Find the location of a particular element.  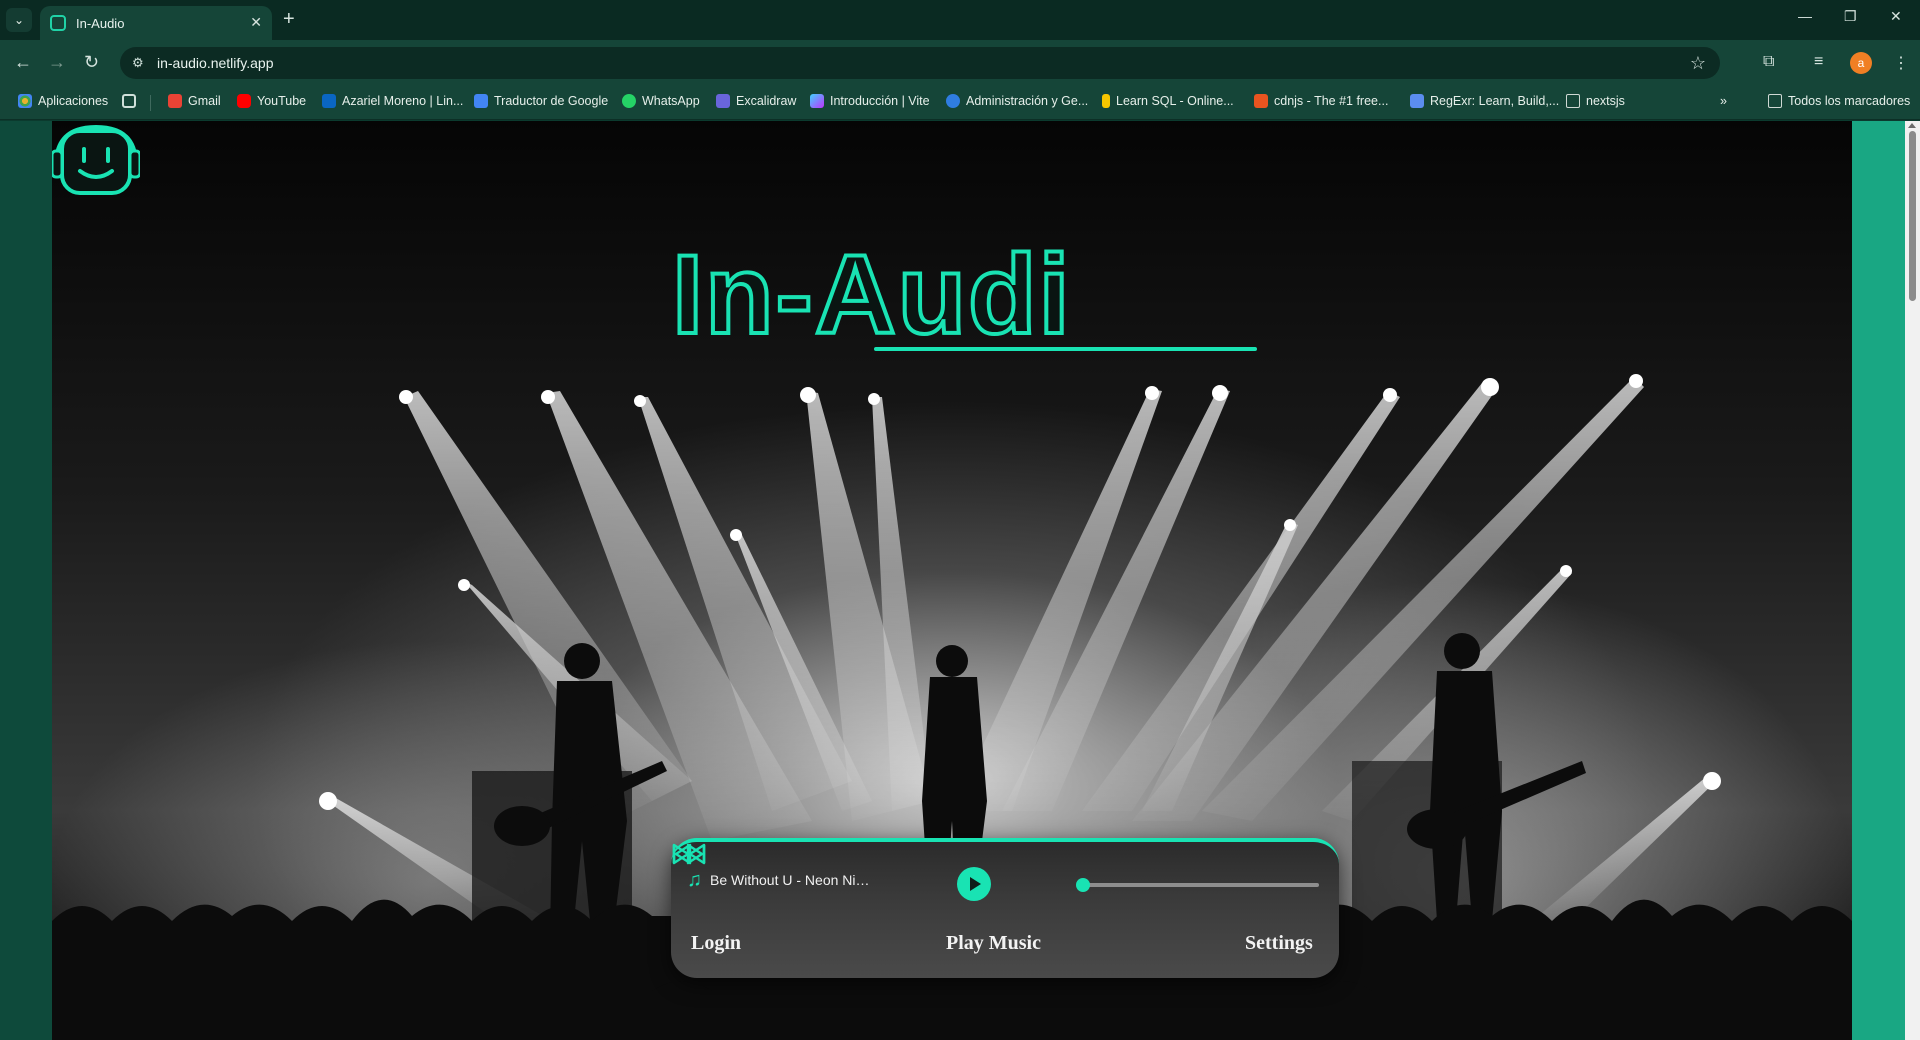

vite-icon is located at coordinates (817, 101).